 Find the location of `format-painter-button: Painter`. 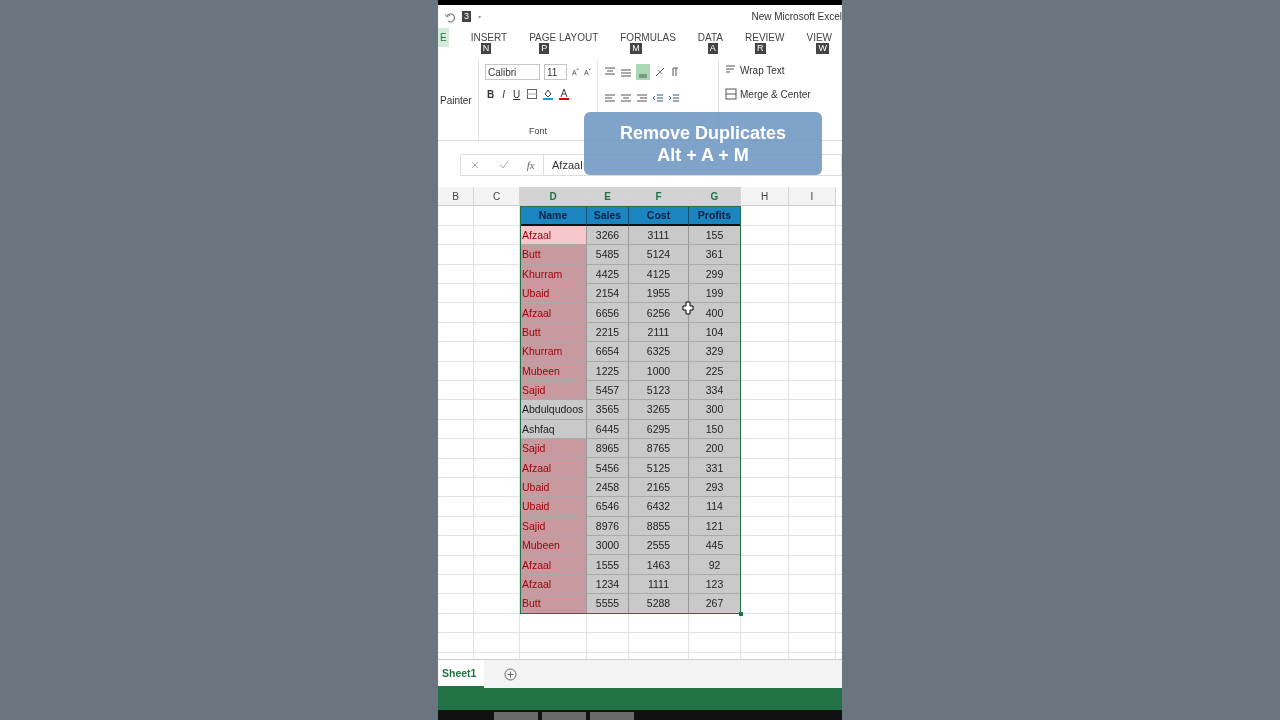

format-painter-button: Painter is located at coordinates (459, 100).